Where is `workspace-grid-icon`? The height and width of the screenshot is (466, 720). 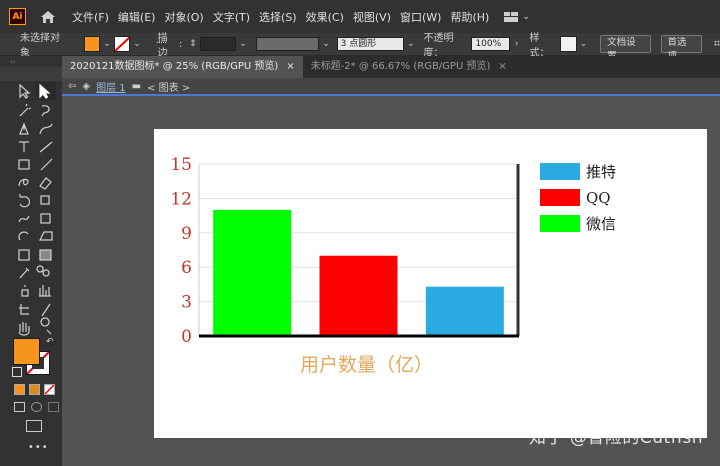
workspace-grid-icon is located at coordinates (511, 16).